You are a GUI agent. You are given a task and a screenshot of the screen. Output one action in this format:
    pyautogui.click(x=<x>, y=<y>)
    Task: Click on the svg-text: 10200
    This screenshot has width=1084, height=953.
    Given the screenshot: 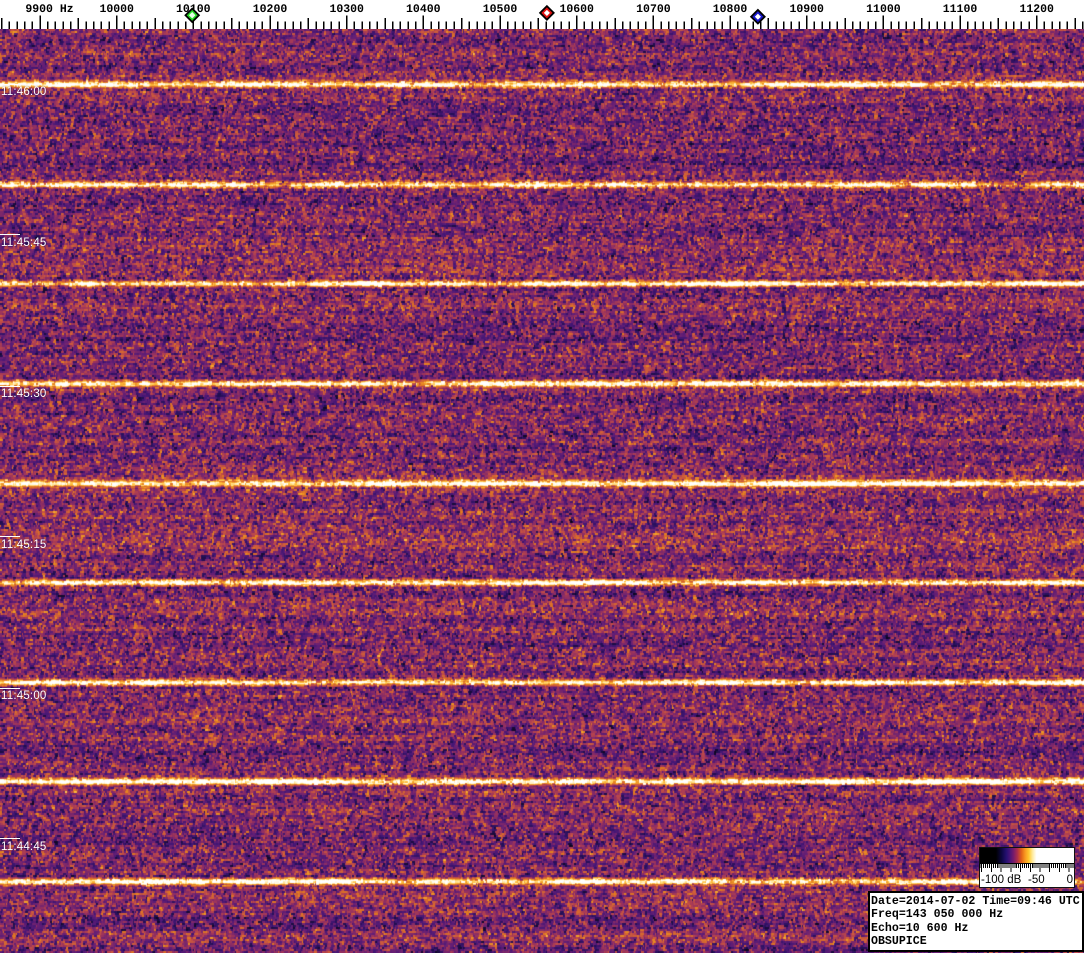 What is the action you would take?
    pyautogui.click(x=270, y=9)
    